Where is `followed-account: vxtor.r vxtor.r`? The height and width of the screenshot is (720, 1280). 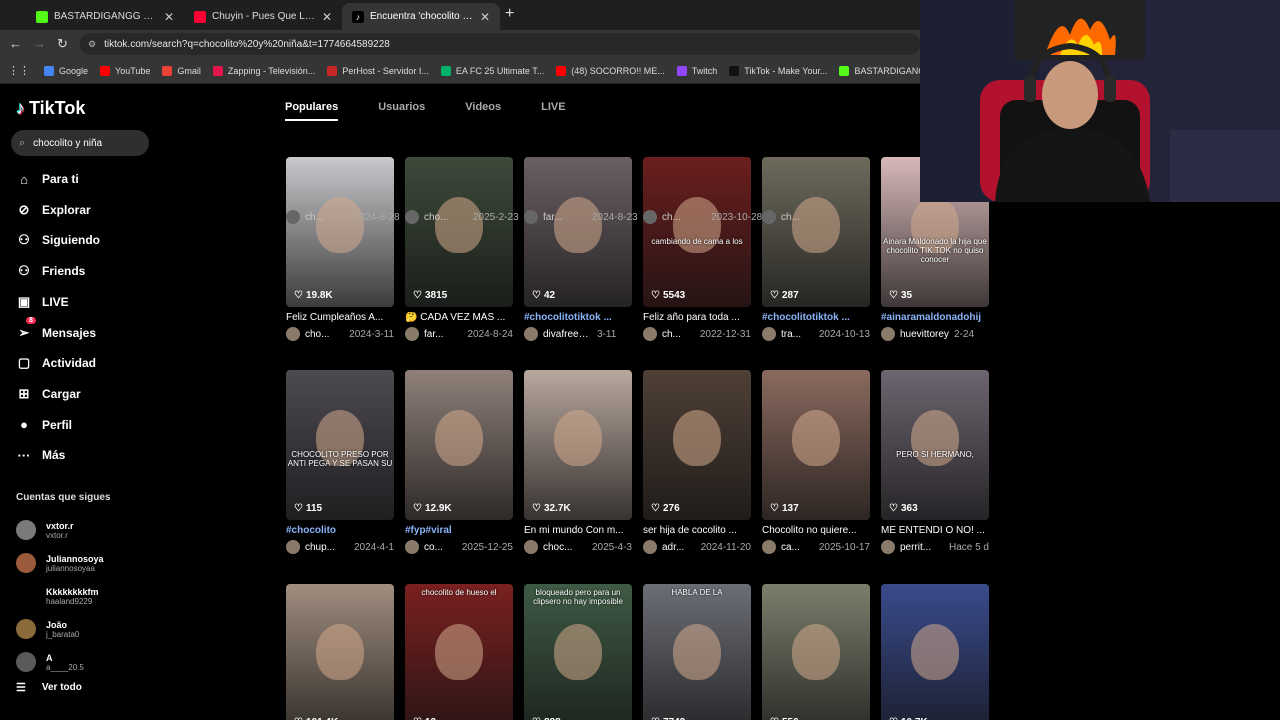 followed-account: vxtor.r vxtor.r is located at coordinates (45, 530).